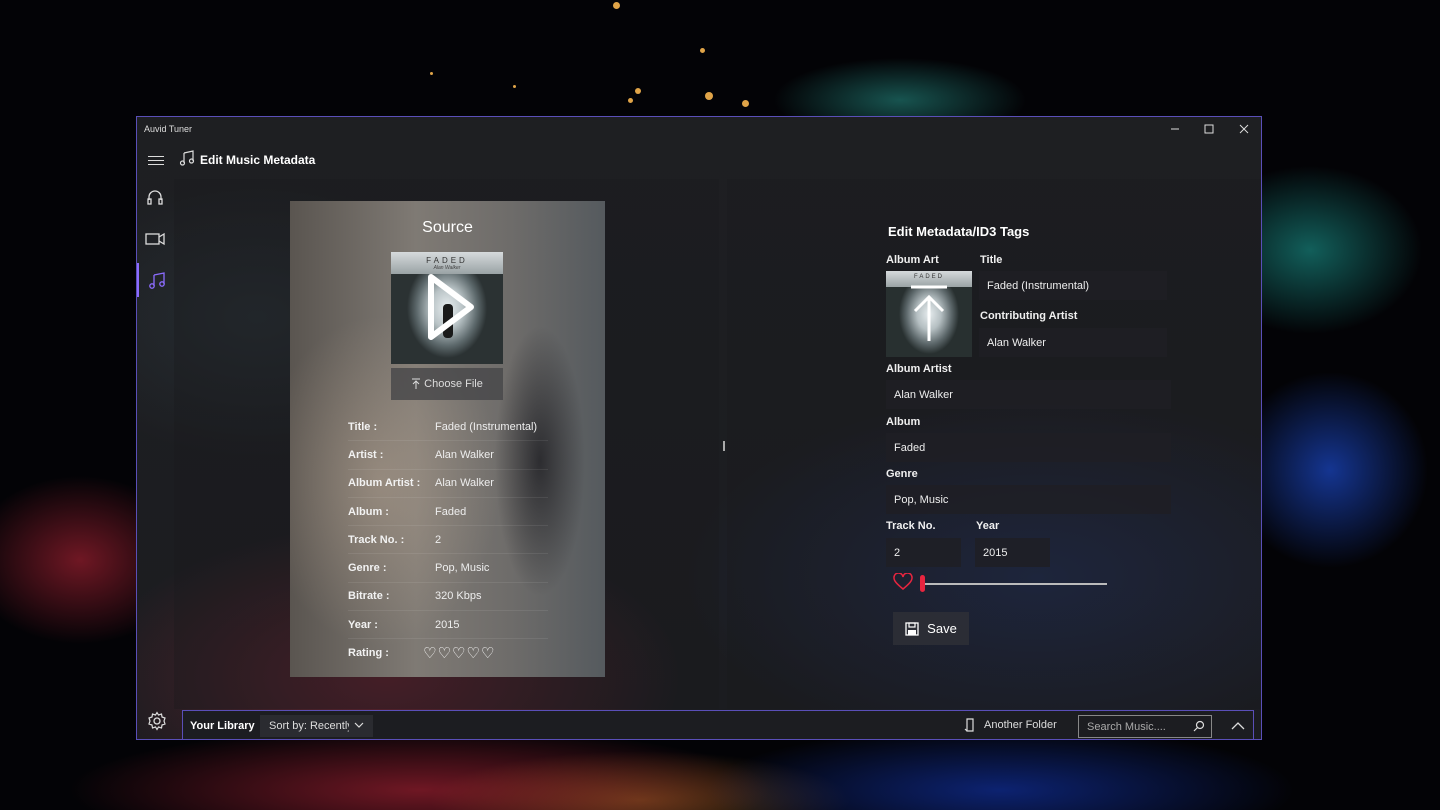  I want to click on save-button: Save, so click(931, 628).